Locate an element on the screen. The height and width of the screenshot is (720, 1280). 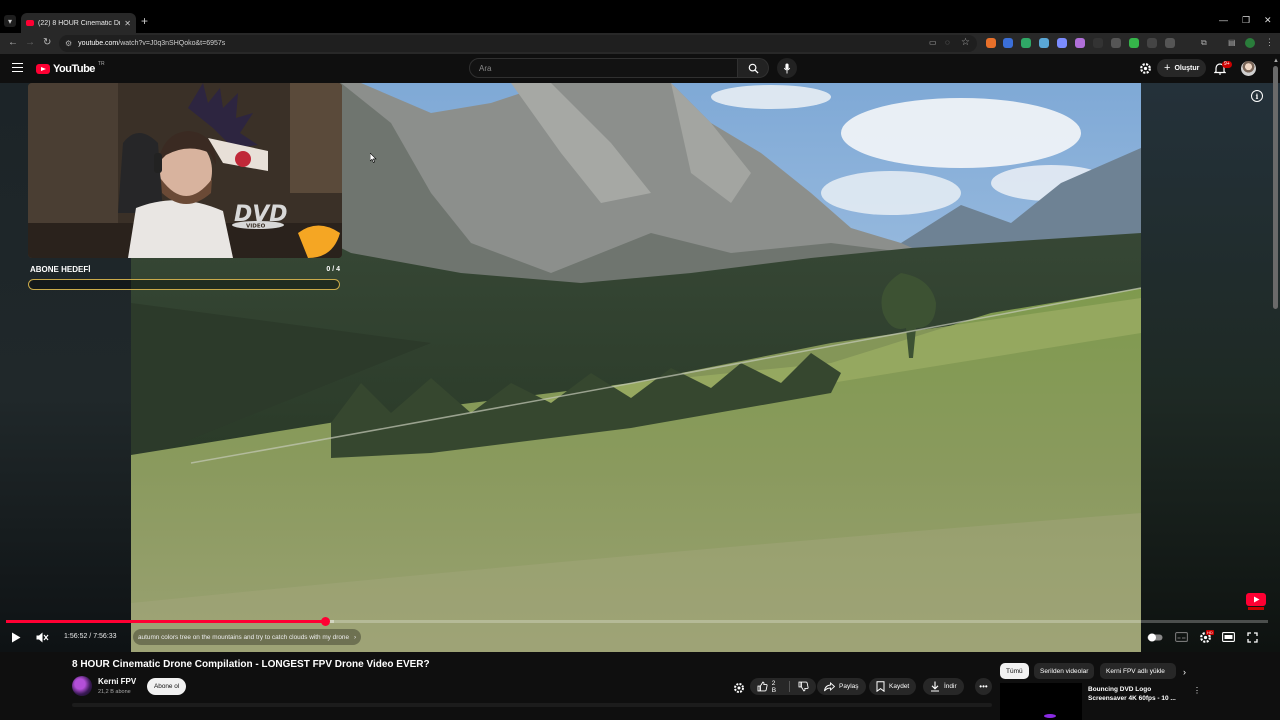
create-button: + Oluştur is located at coordinates (1182, 68).